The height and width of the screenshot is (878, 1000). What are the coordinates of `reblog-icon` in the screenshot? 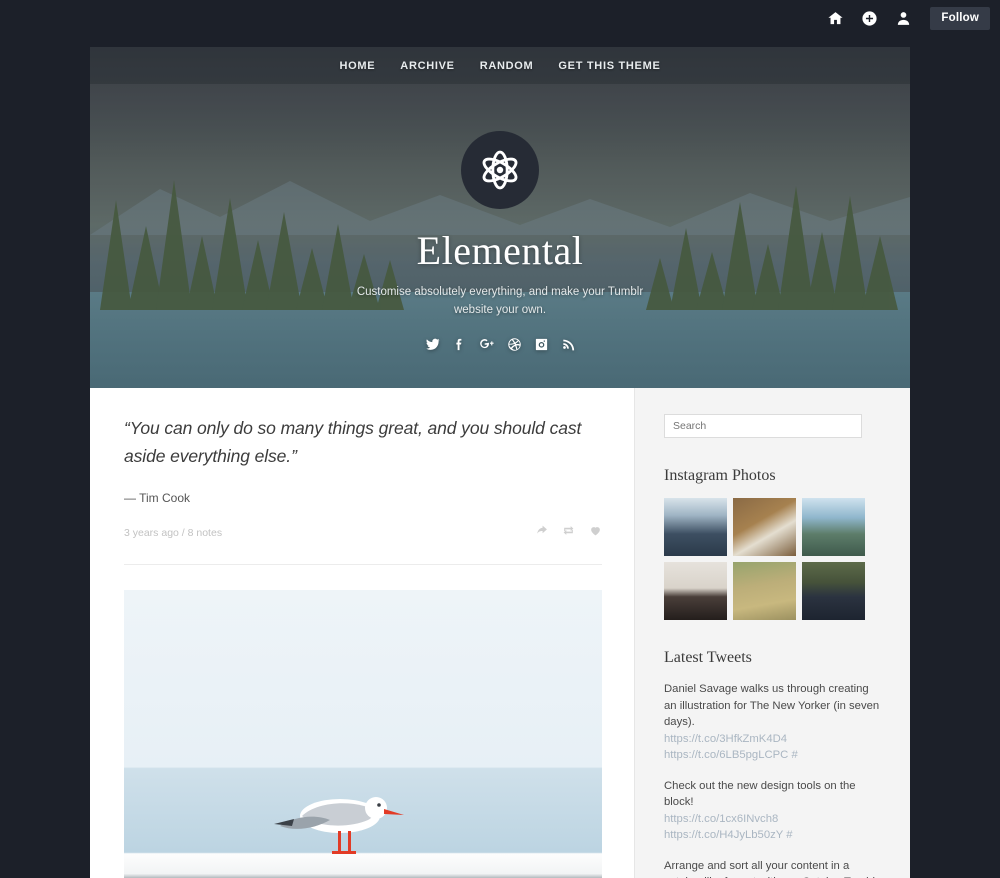 It's located at (568, 533).